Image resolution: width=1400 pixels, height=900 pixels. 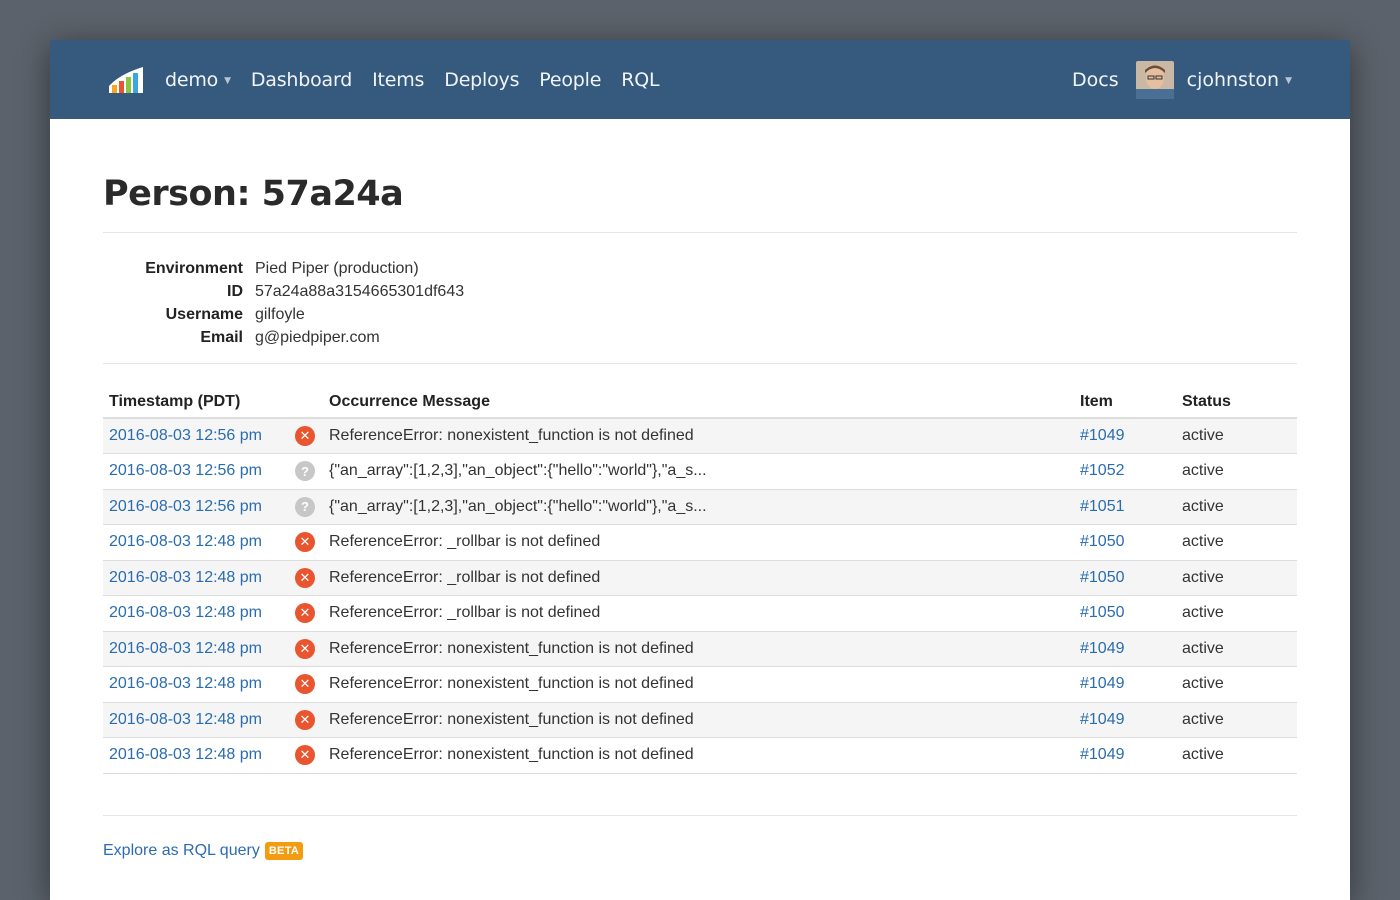 What do you see at coordinates (640, 80) in the screenshot?
I see `nav-rql: RQL` at bounding box center [640, 80].